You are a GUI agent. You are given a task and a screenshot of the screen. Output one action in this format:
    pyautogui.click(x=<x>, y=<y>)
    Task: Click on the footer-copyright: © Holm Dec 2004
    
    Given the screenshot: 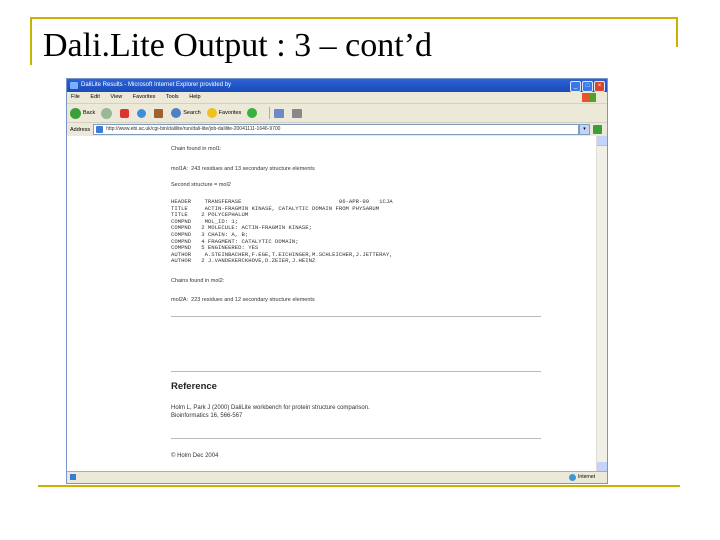 What is the action you would take?
    pyautogui.click(x=195, y=456)
    